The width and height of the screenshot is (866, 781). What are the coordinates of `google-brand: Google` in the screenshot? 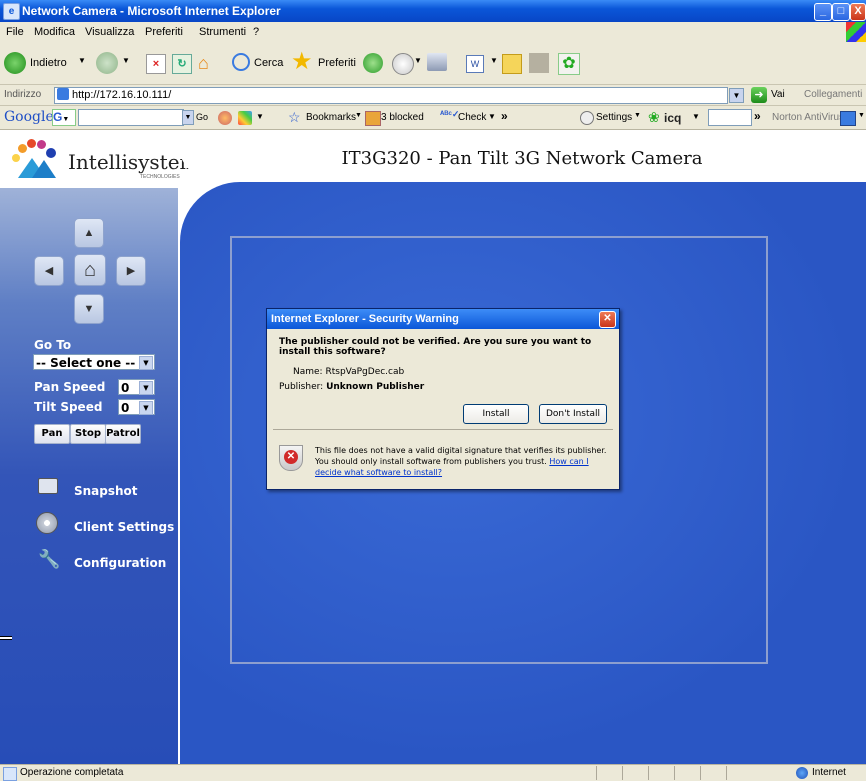 It's located at (29, 117).